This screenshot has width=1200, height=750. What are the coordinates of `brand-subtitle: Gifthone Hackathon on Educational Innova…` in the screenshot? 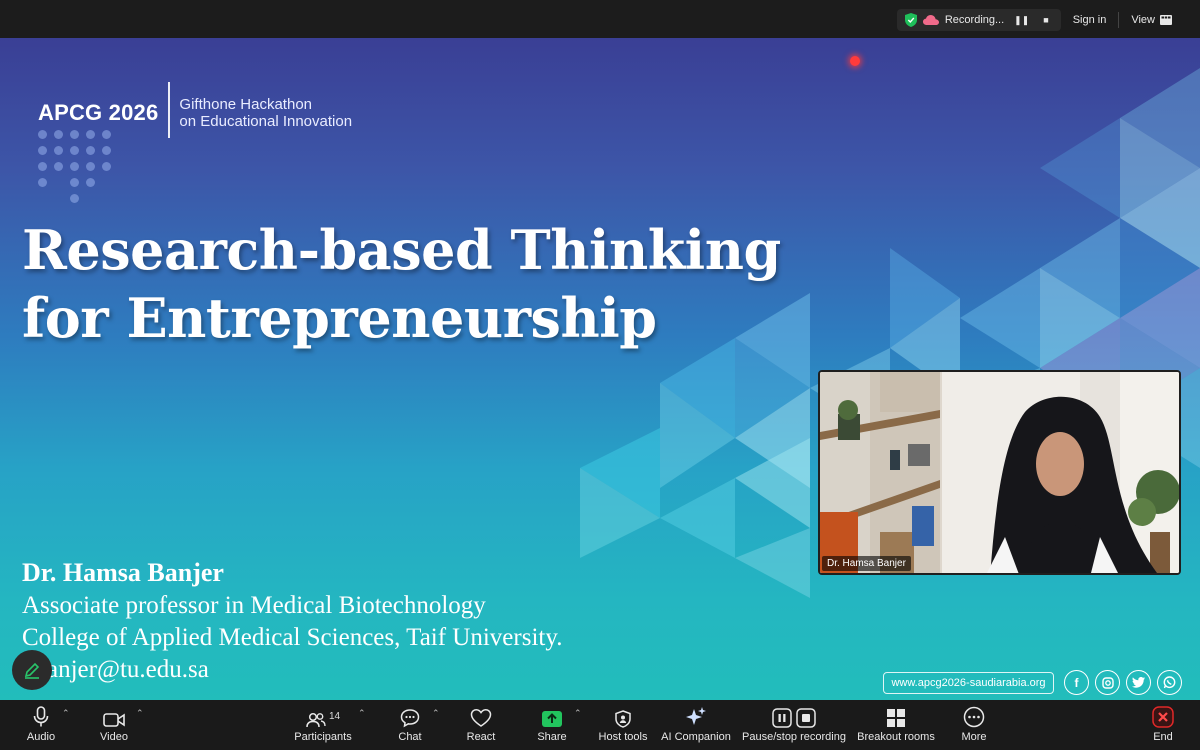 It's located at (265, 113).